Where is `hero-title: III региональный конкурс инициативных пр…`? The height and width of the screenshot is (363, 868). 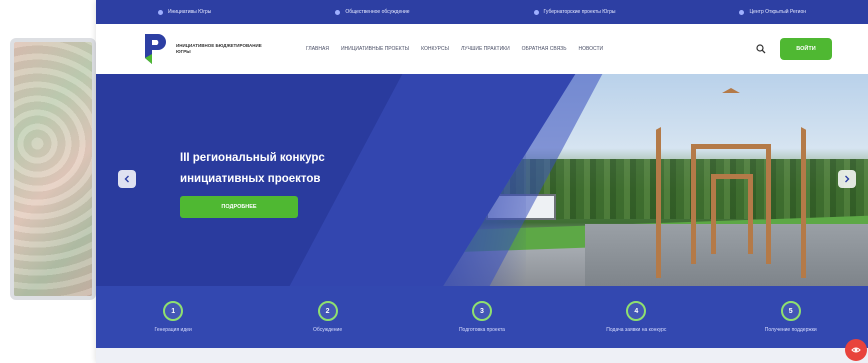 hero-title: III региональный конкурс инициативных пр… is located at coordinates (300, 169).